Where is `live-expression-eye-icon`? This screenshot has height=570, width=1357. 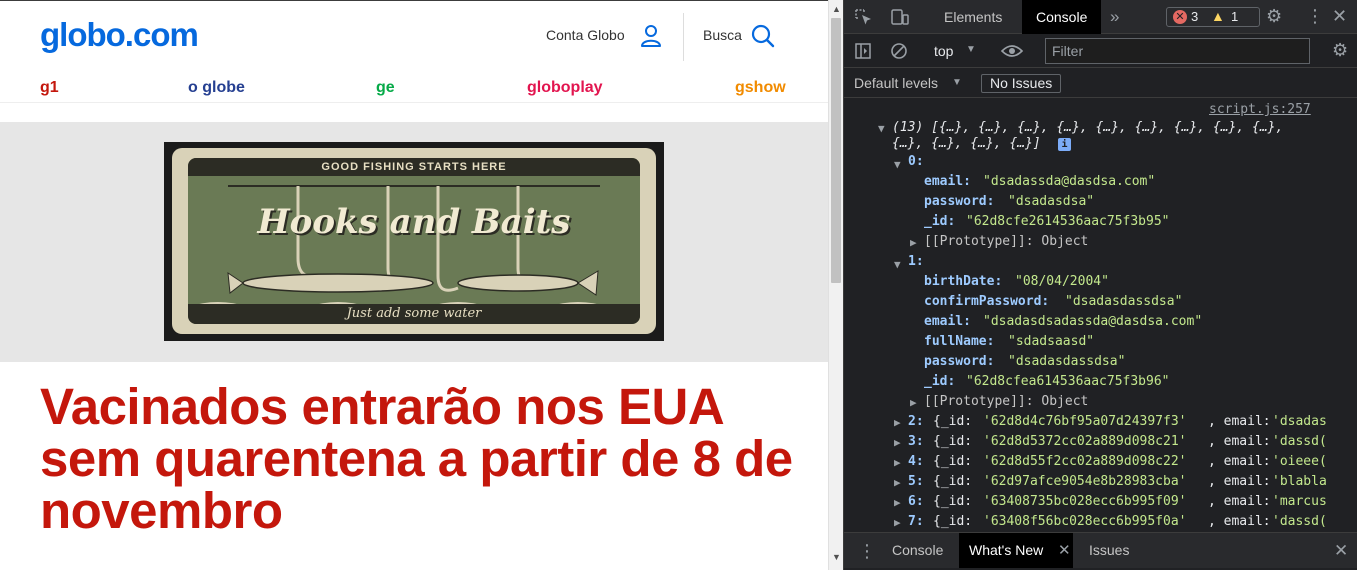
live-expression-eye-icon is located at coordinates (1012, 51).